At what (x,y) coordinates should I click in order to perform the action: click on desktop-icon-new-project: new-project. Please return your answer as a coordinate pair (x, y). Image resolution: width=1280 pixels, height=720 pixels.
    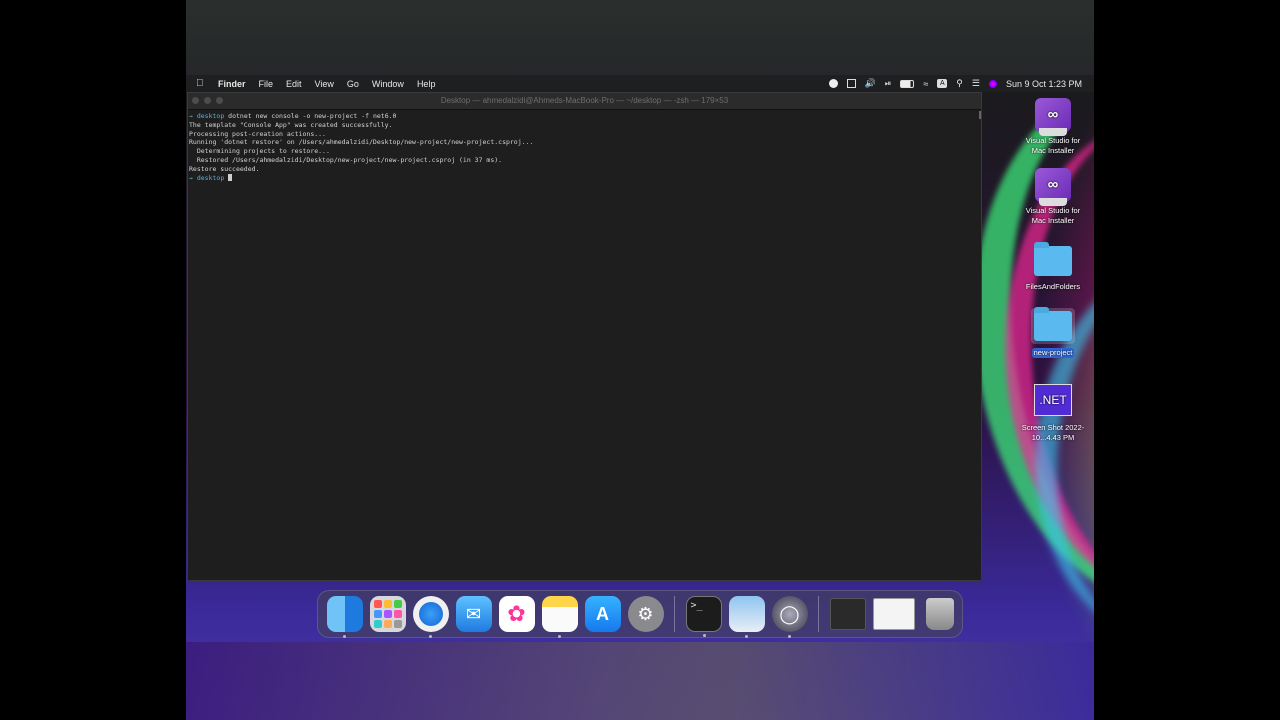
    Looking at the image, I should click on (1053, 332).